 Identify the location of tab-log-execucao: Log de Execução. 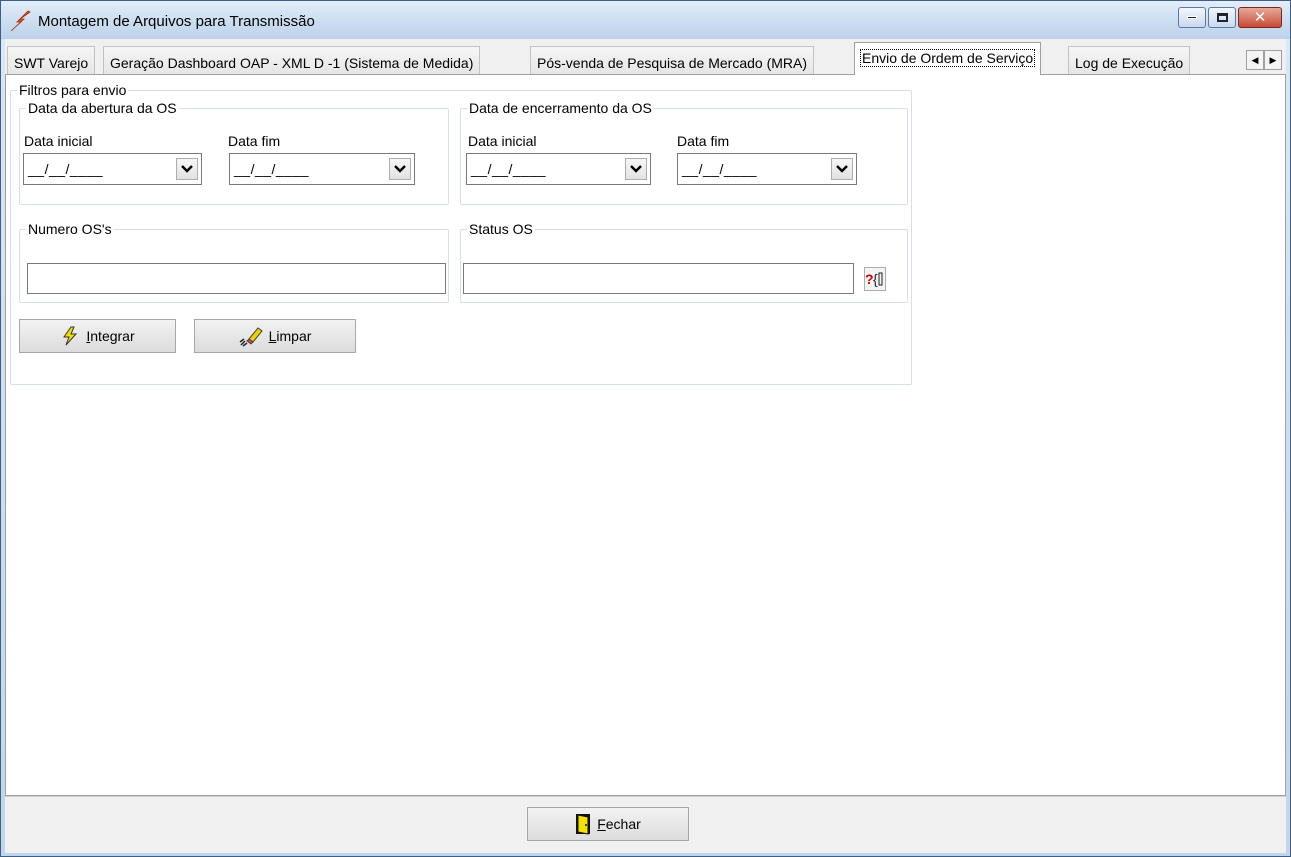
(1129, 60).